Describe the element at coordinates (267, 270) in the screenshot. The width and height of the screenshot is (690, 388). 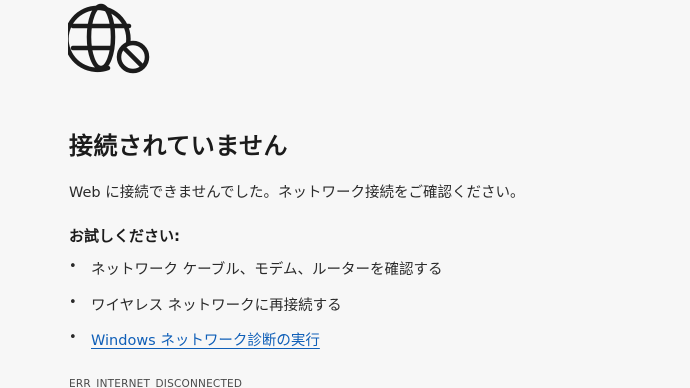
I see `suggestion-text: ネットワーク ケーブル、モデム、ルーターを確認する` at that location.